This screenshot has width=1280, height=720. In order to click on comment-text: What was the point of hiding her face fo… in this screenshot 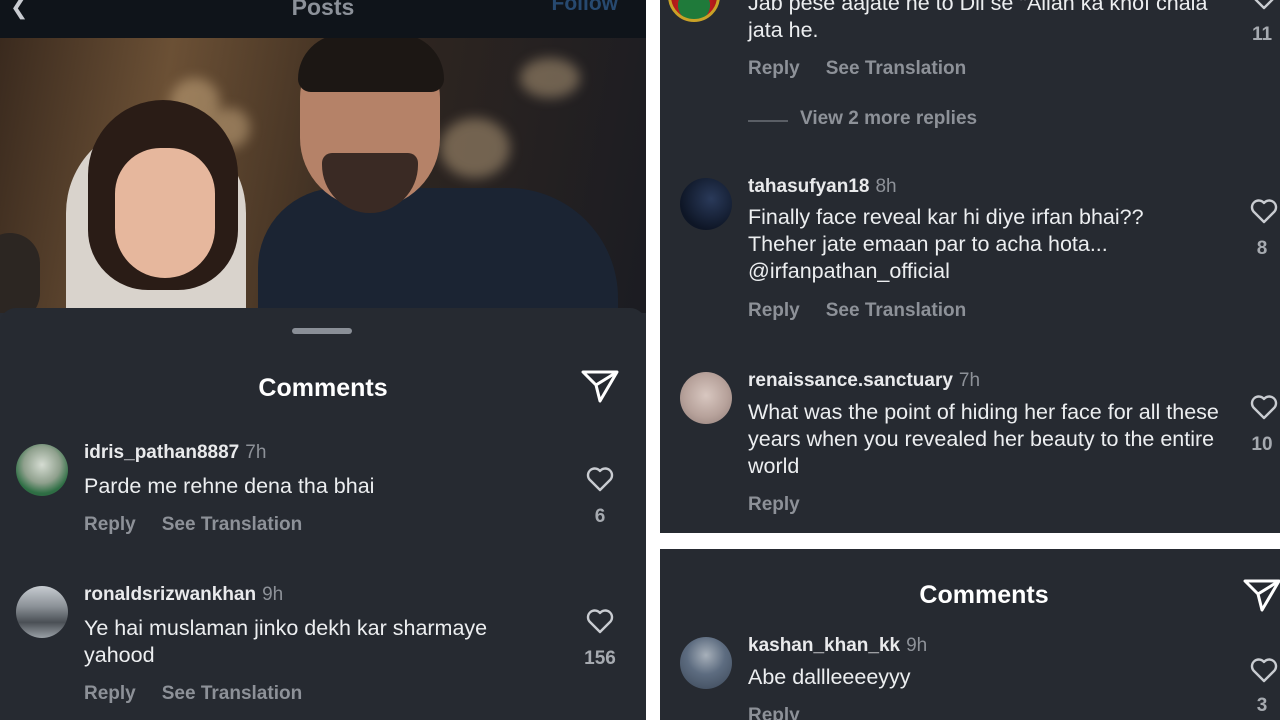, I will do `click(983, 439)`.